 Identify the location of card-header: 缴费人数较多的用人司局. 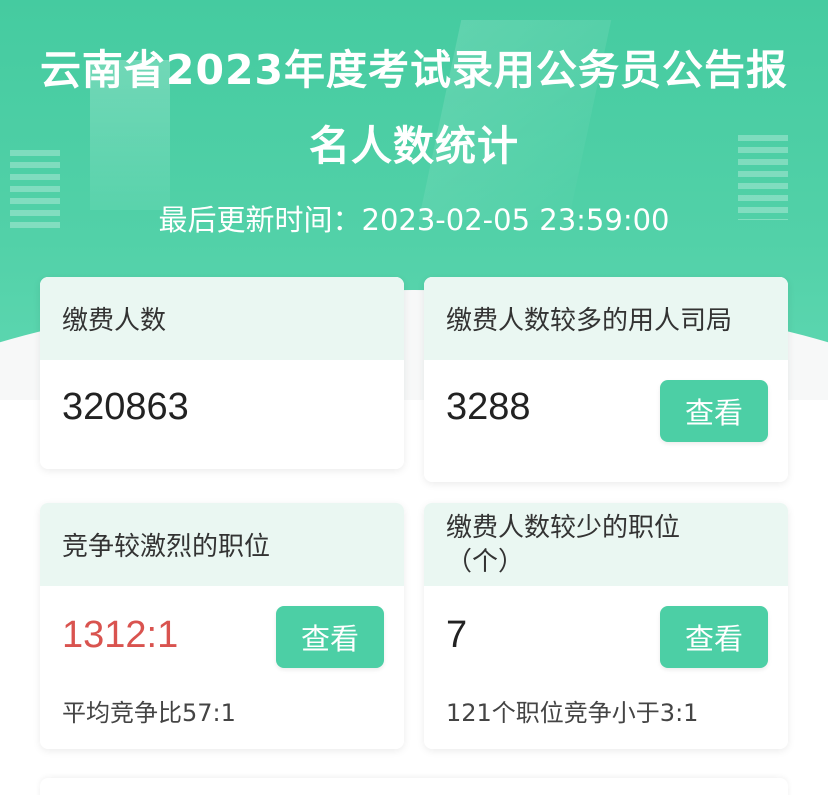
(606, 318).